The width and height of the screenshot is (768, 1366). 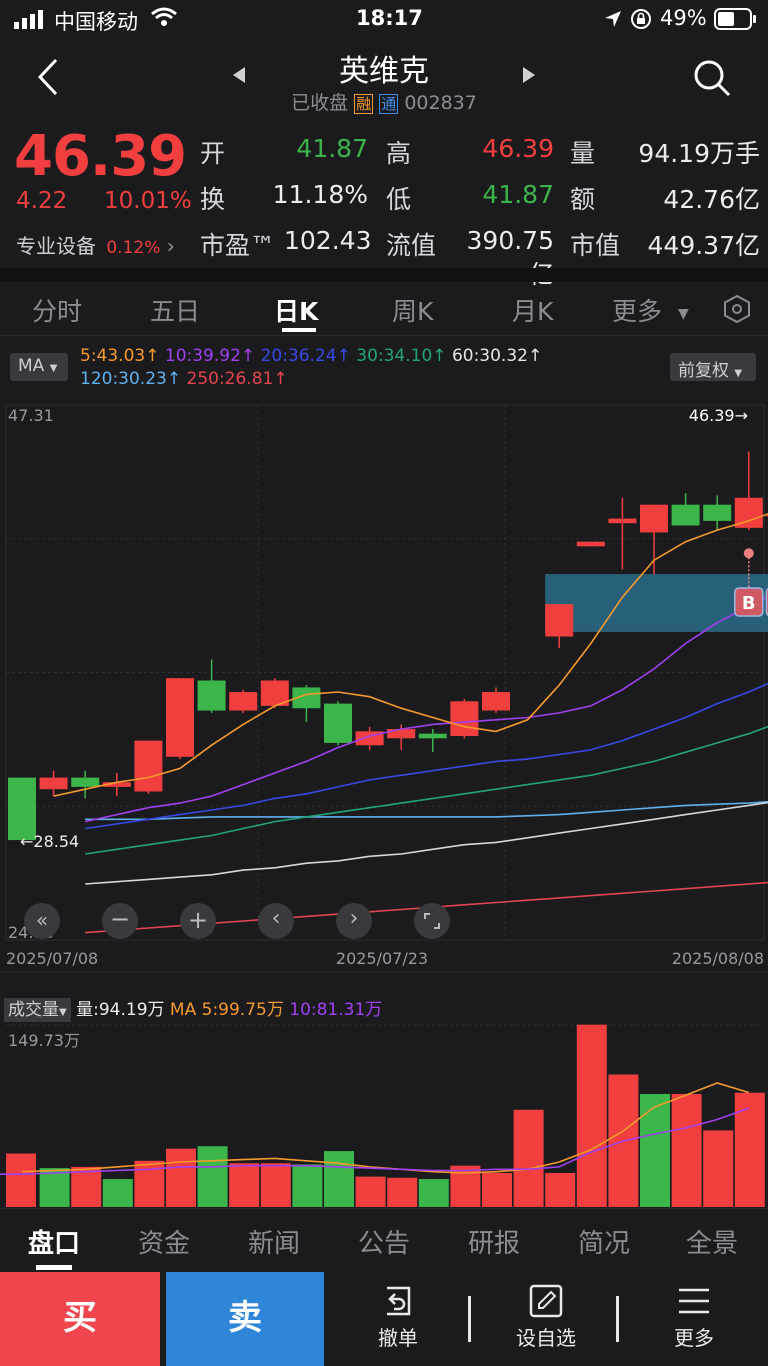 I want to click on rotation-lock-icon, so click(x=641, y=22).